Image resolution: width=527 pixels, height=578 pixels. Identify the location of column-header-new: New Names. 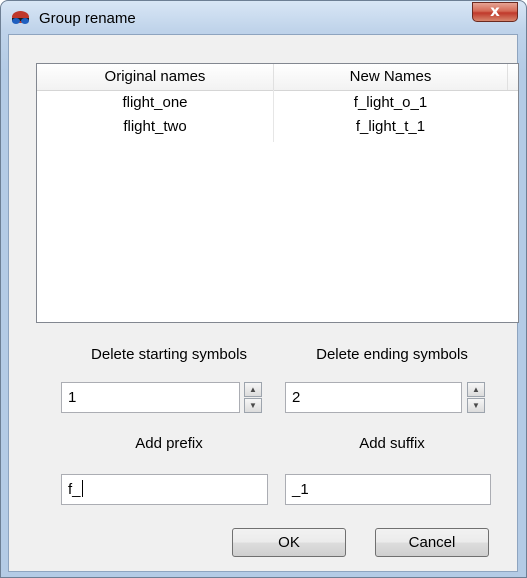
(391, 77).